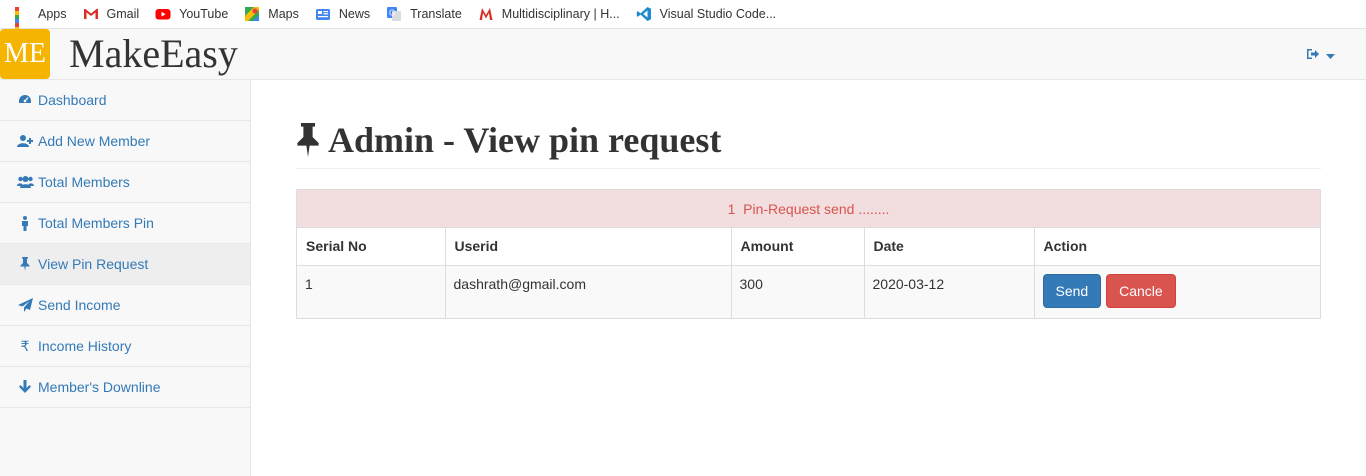 This screenshot has width=1366, height=476. I want to click on sidebar-item-label: Member's Downline, so click(99, 387).